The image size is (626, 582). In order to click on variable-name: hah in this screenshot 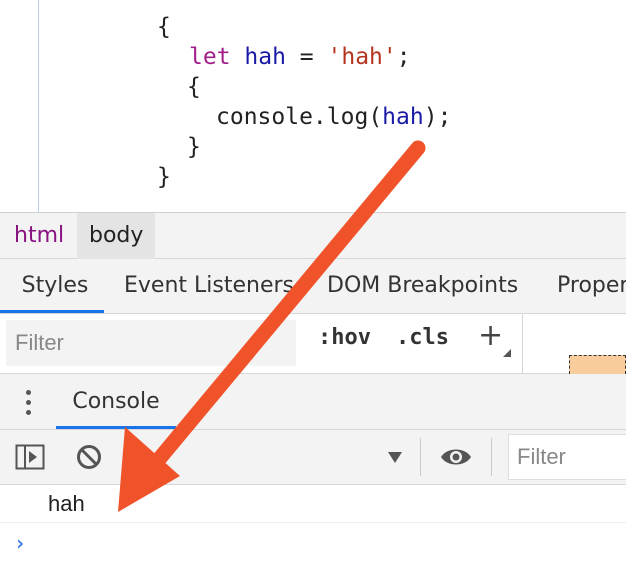, I will do `click(265, 57)`.